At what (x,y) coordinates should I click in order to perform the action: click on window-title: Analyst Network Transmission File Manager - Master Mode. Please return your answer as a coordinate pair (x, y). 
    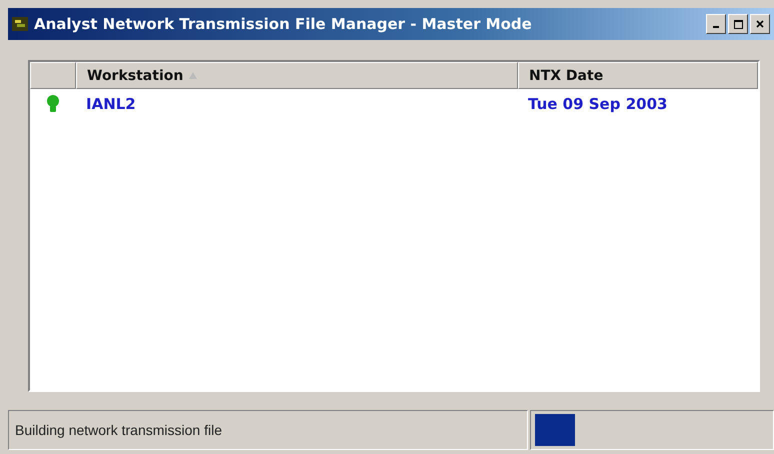
    Looking at the image, I should click on (283, 24).